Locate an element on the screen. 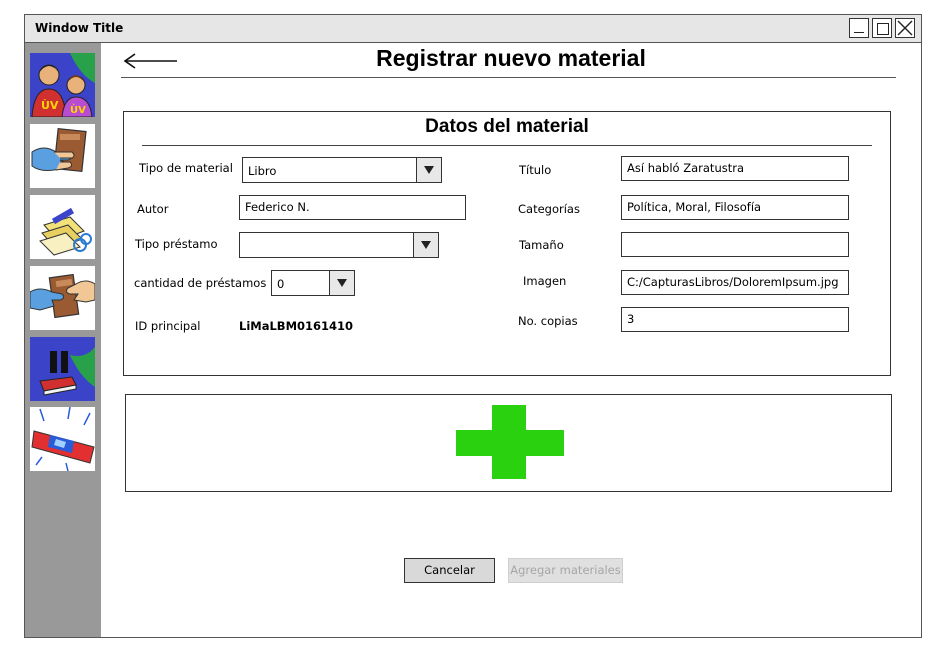 The image size is (950, 650). back-arrow-icon is located at coordinates (151, 61).